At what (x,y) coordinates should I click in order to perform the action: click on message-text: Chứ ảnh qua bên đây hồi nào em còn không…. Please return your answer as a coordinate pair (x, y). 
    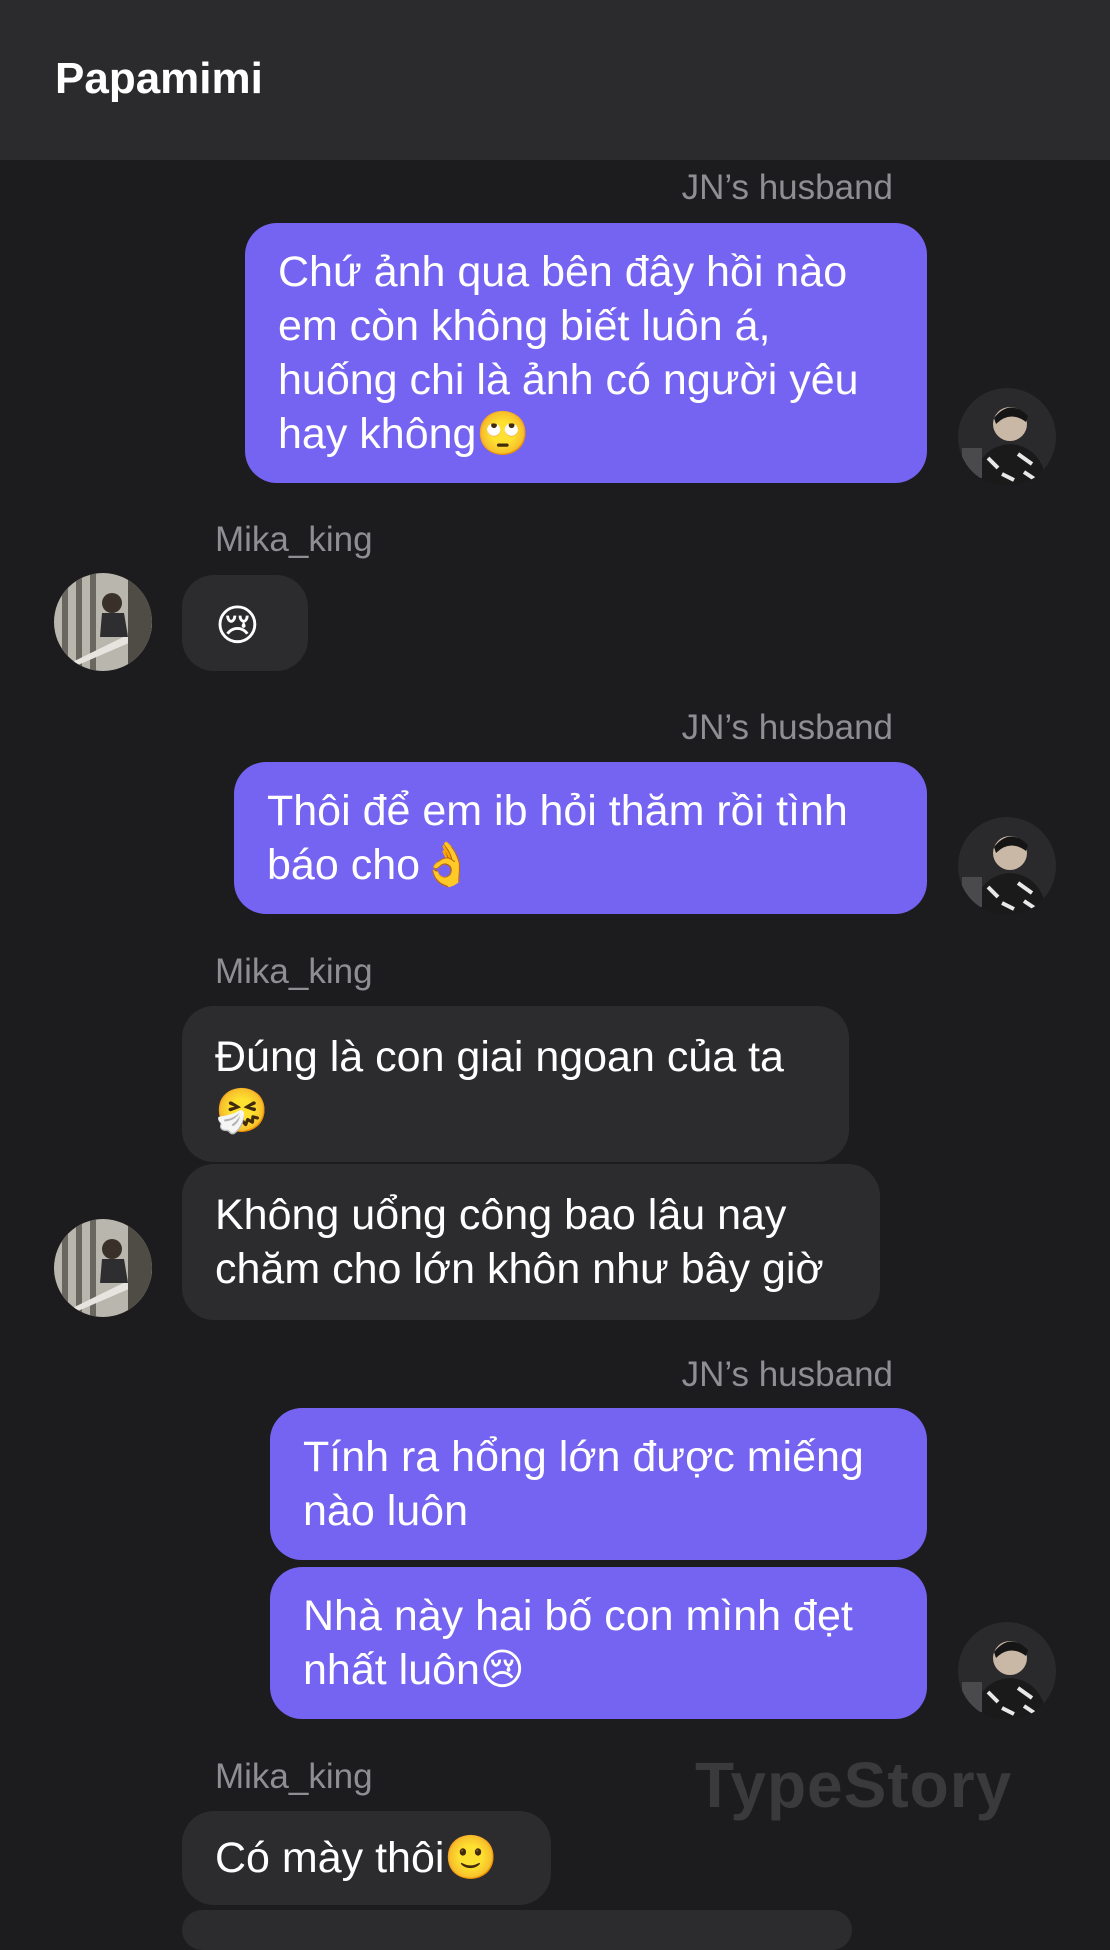
    Looking at the image, I should click on (568, 353).